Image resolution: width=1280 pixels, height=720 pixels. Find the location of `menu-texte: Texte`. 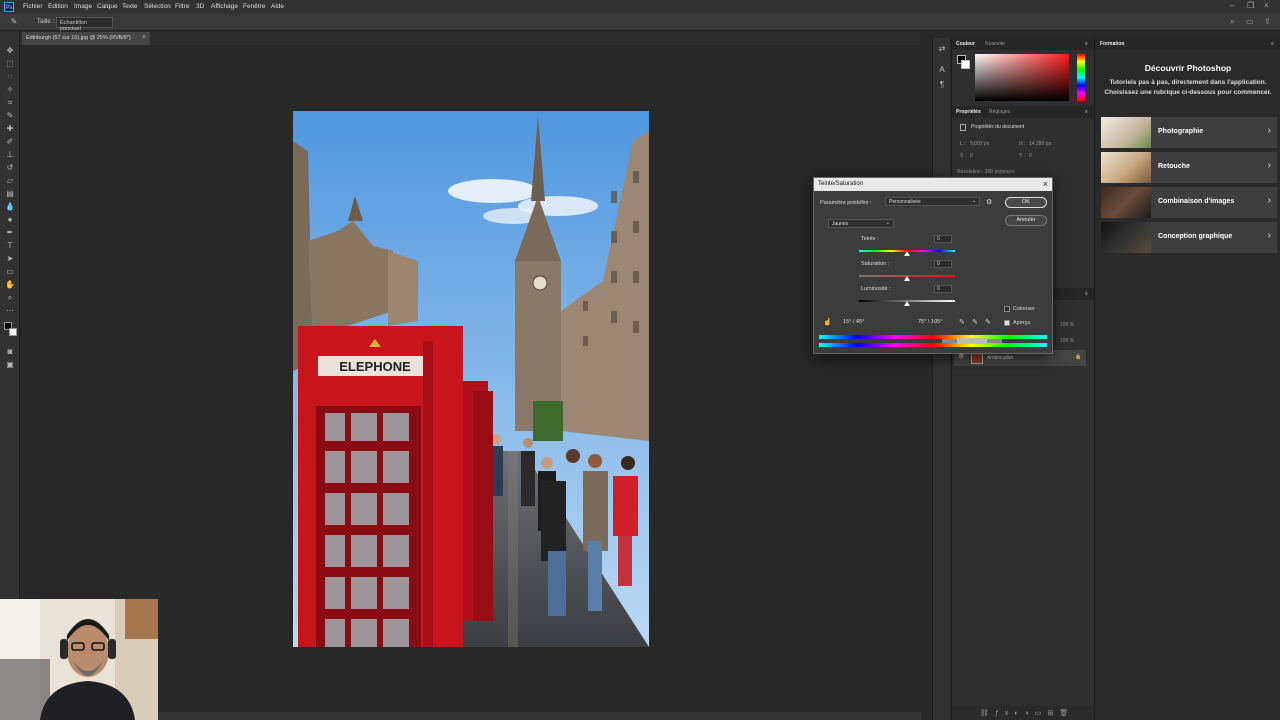

menu-texte: Texte is located at coordinates (130, 6).